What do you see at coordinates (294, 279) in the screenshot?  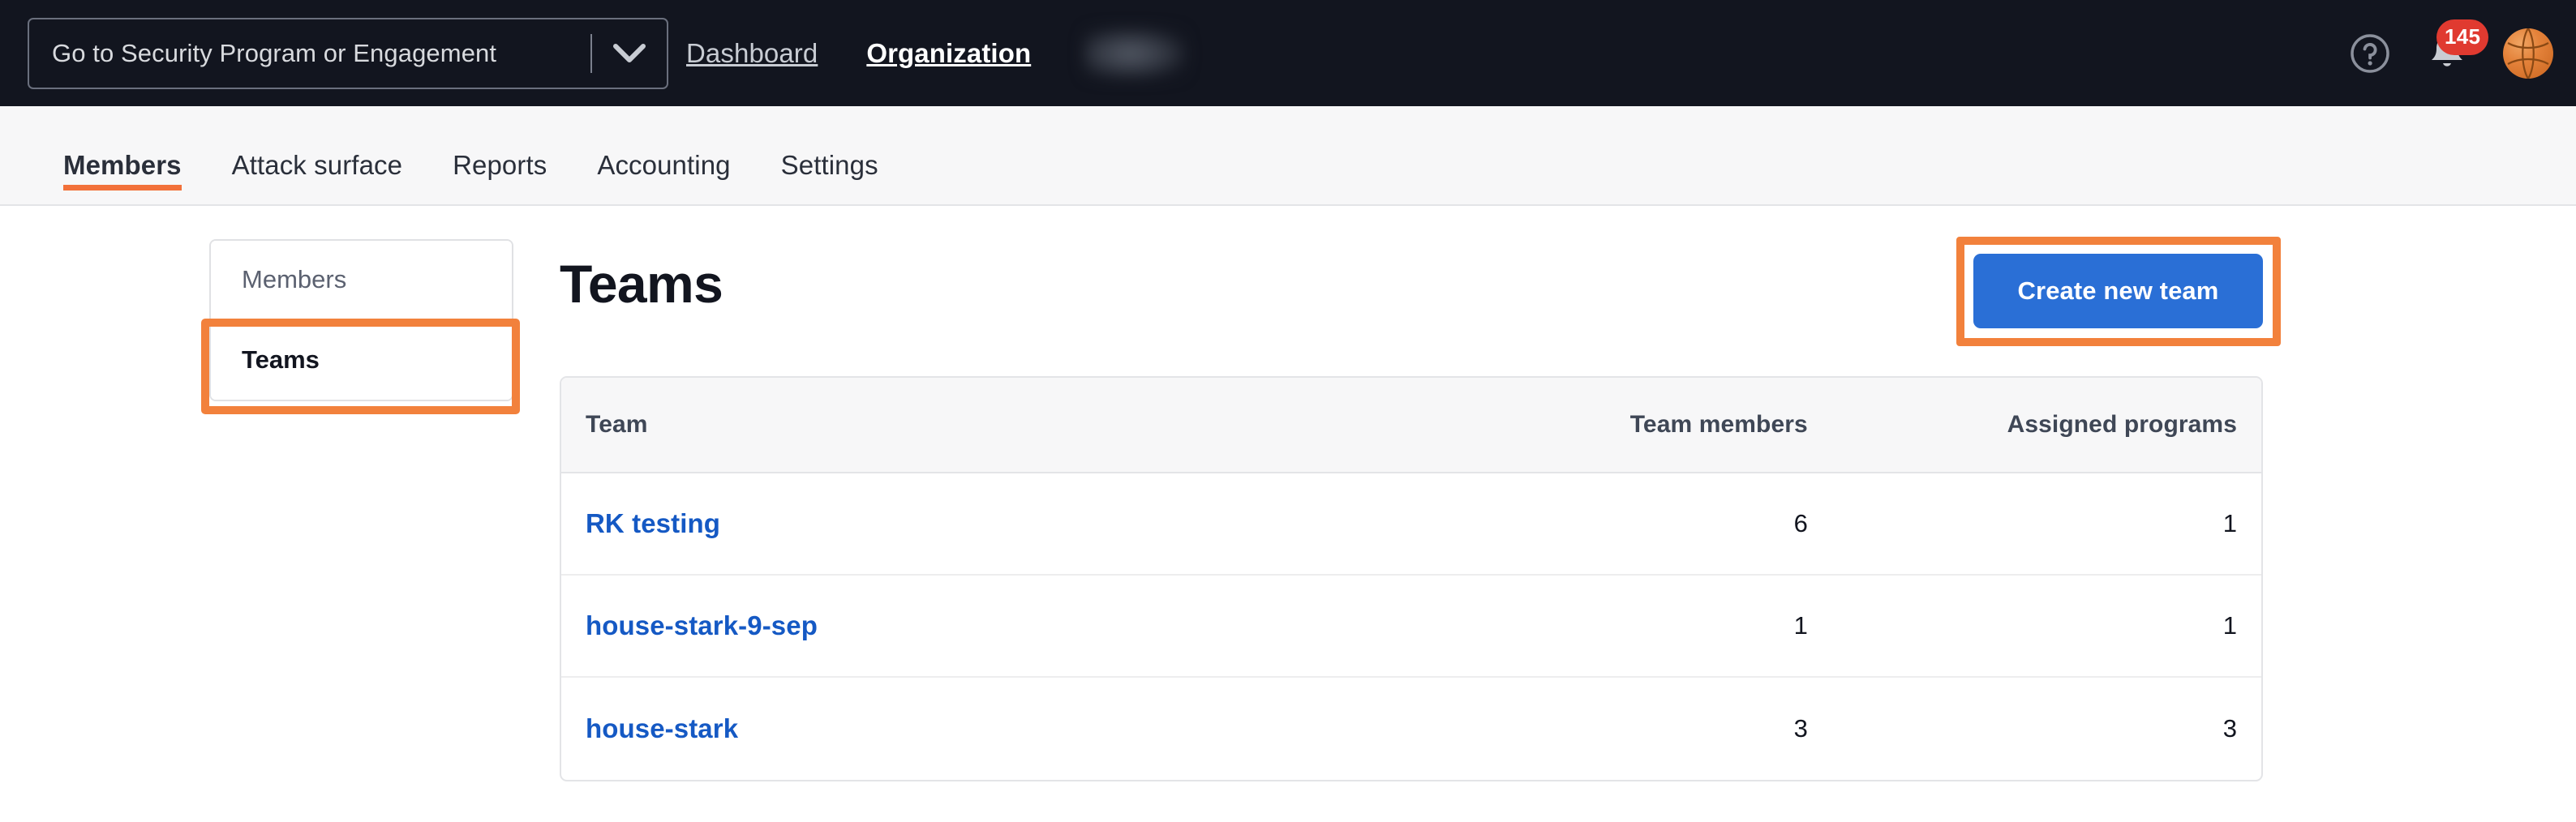 I see `sidebar-item-label: Members` at bounding box center [294, 279].